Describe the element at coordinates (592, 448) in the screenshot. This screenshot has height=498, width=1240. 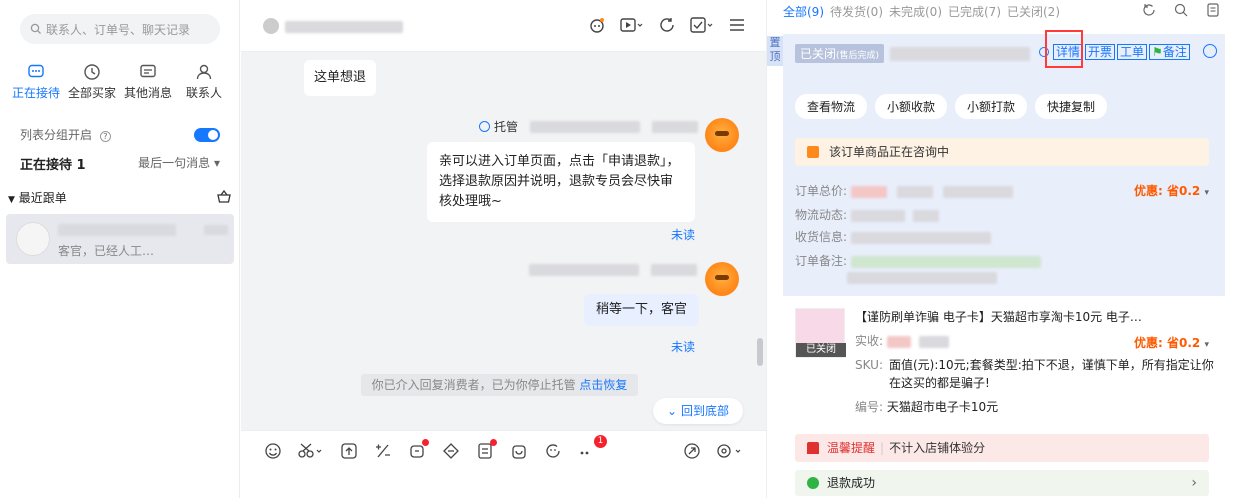
I see `more-icon: 1` at that location.